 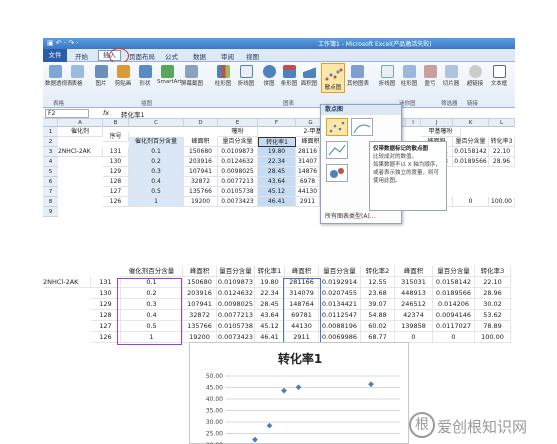 What do you see at coordinates (156, 142) in the screenshot?
I see `pct-header: 催化剂百分含量` at bounding box center [156, 142].